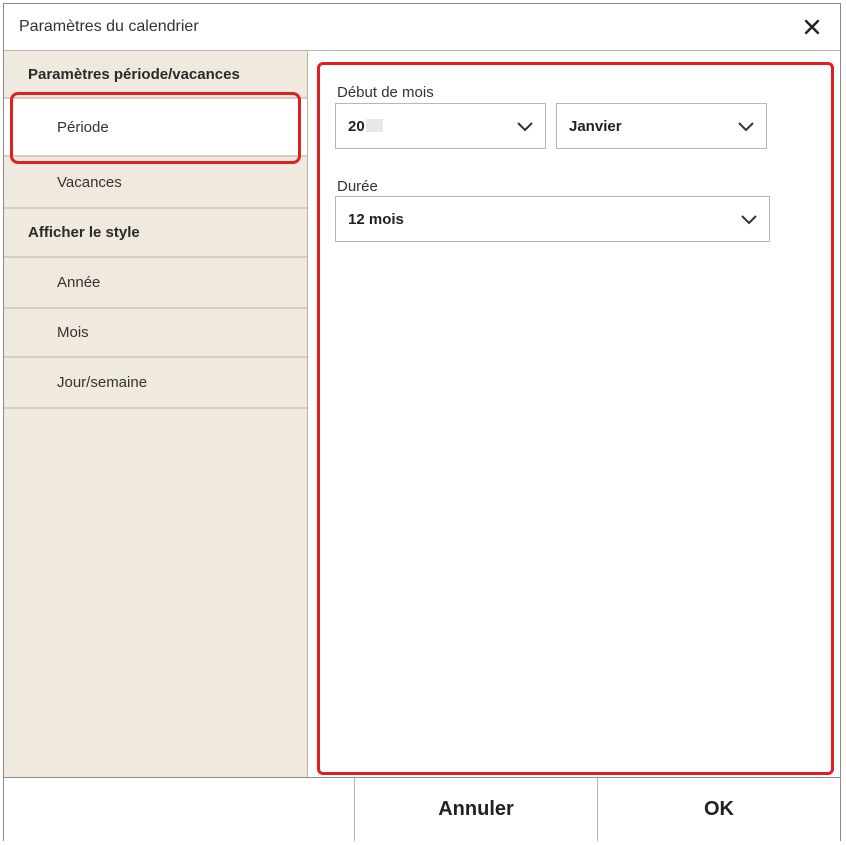  I want to click on duration-value: 12 mois, so click(376, 219).